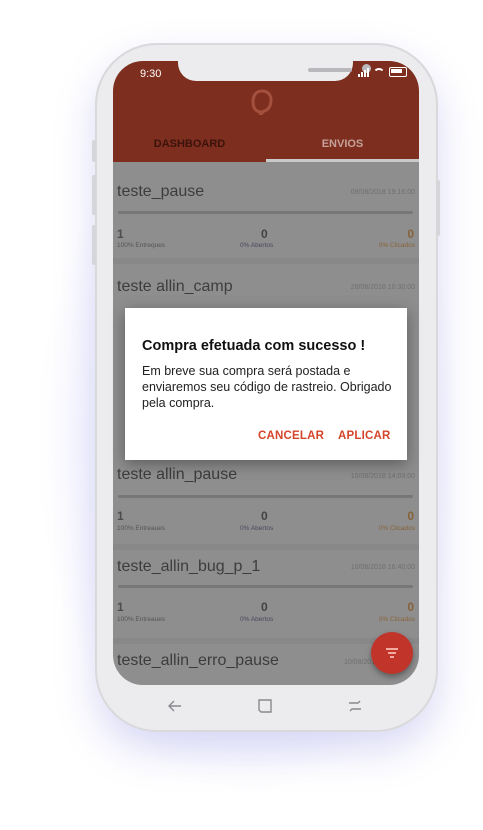  Describe the element at coordinates (254, 346) in the screenshot. I see `dialog-title: Compra efetuada com sucesso !` at that location.